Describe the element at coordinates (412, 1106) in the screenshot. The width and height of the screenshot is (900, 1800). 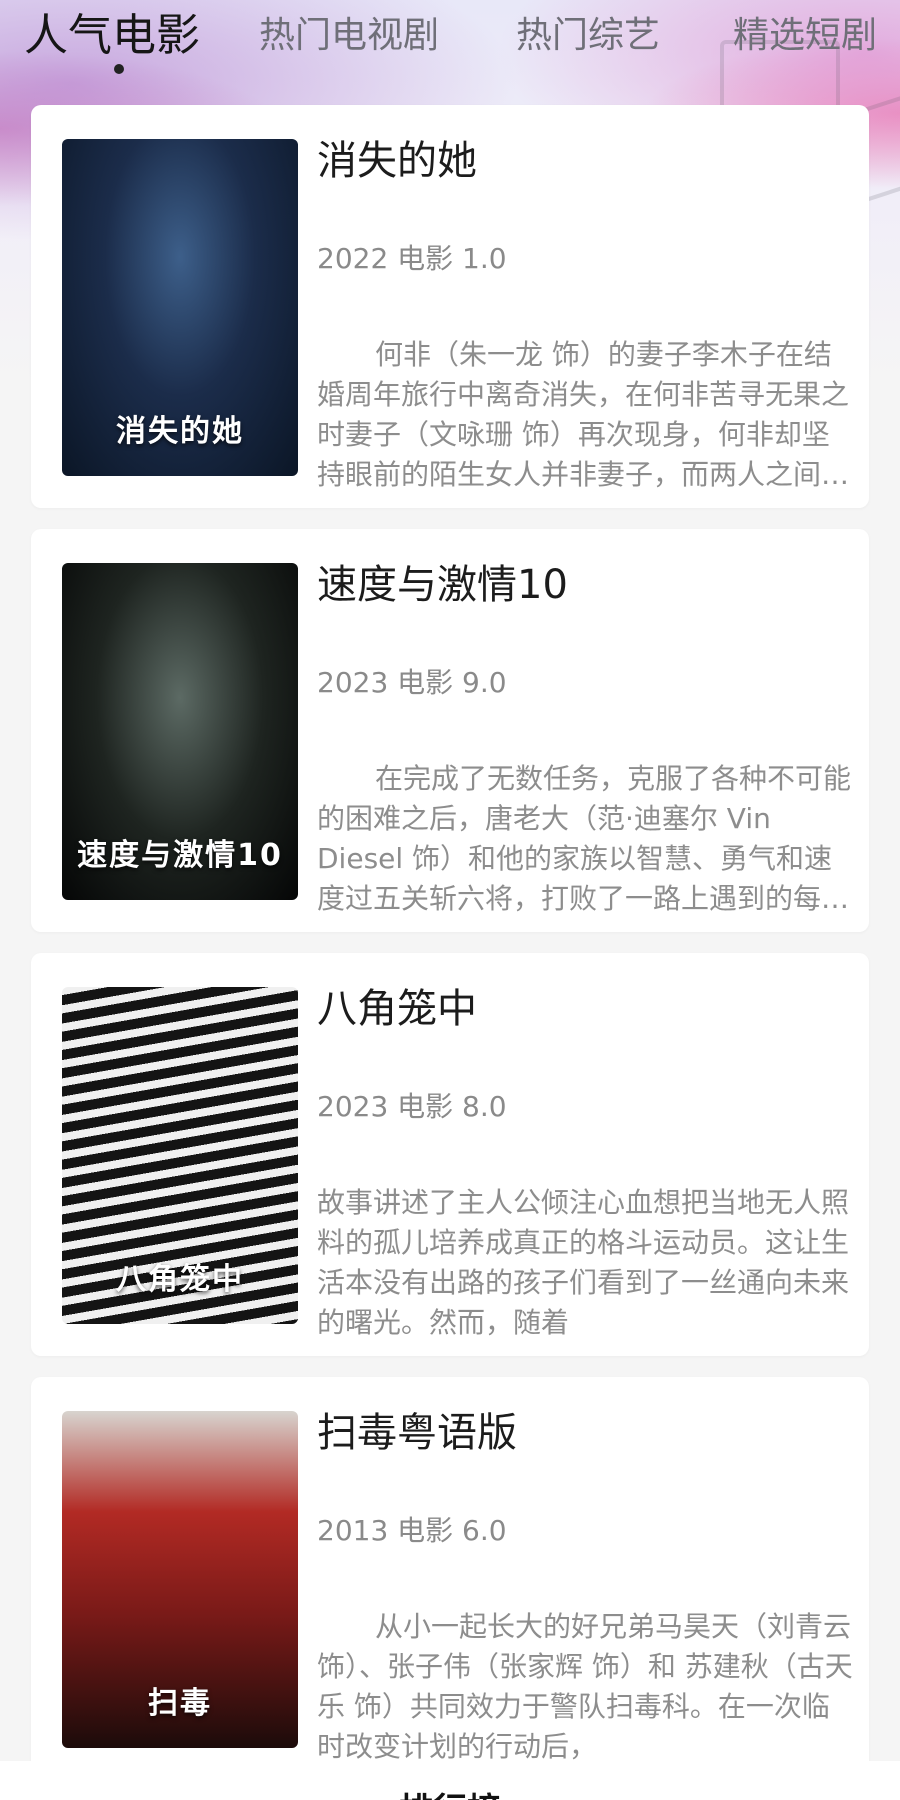
I see `movie-meta: 2023 电影 8.0` at that location.